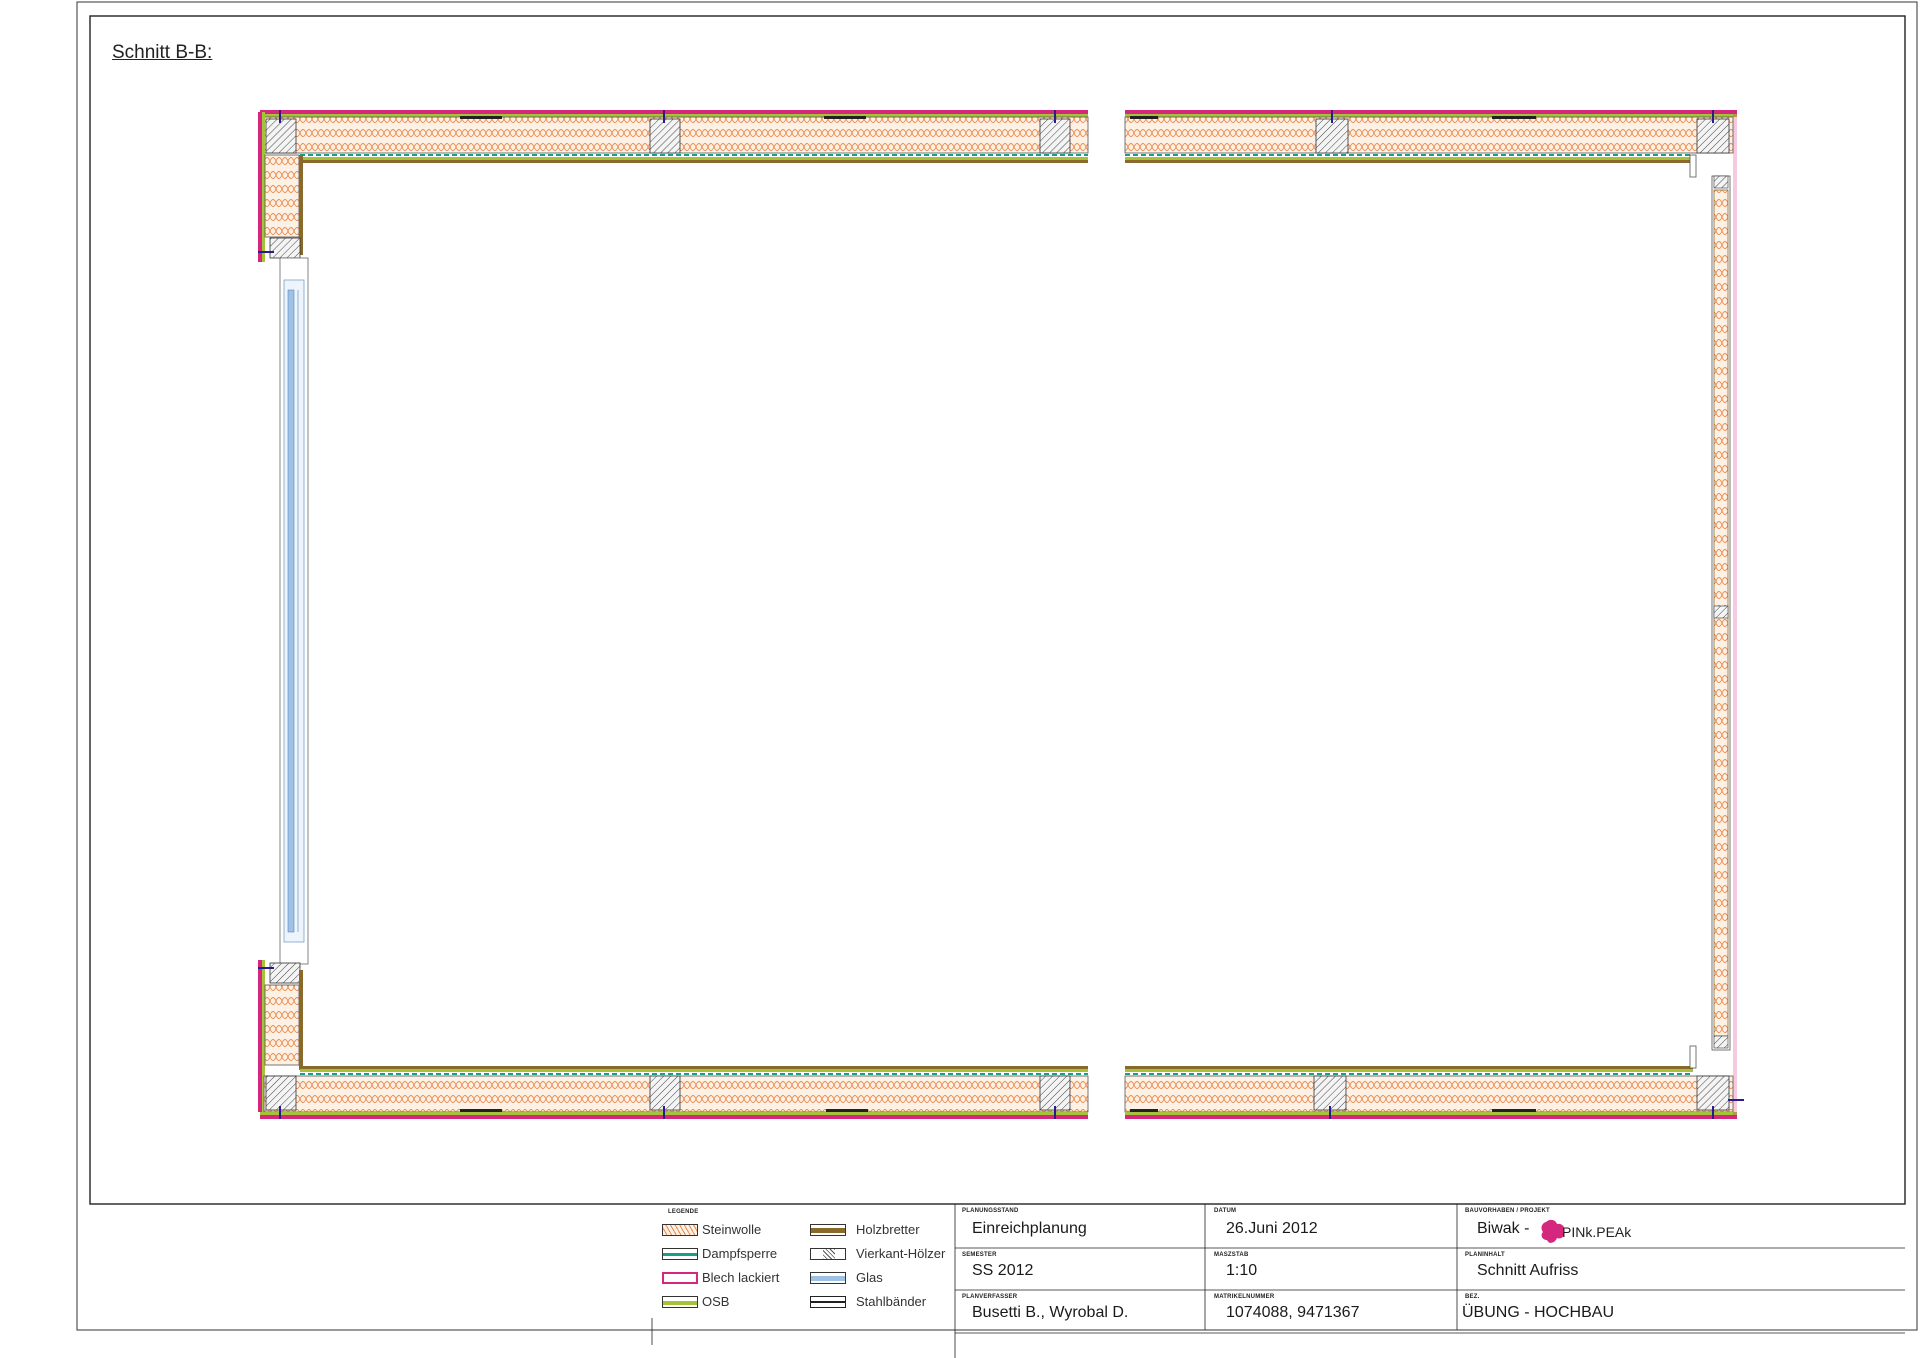 The image size is (1920, 1358). What do you see at coordinates (1242, 1270) in the screenshot?
I see `value-massstab: 1:10` at bounding box center [1242, 1270].